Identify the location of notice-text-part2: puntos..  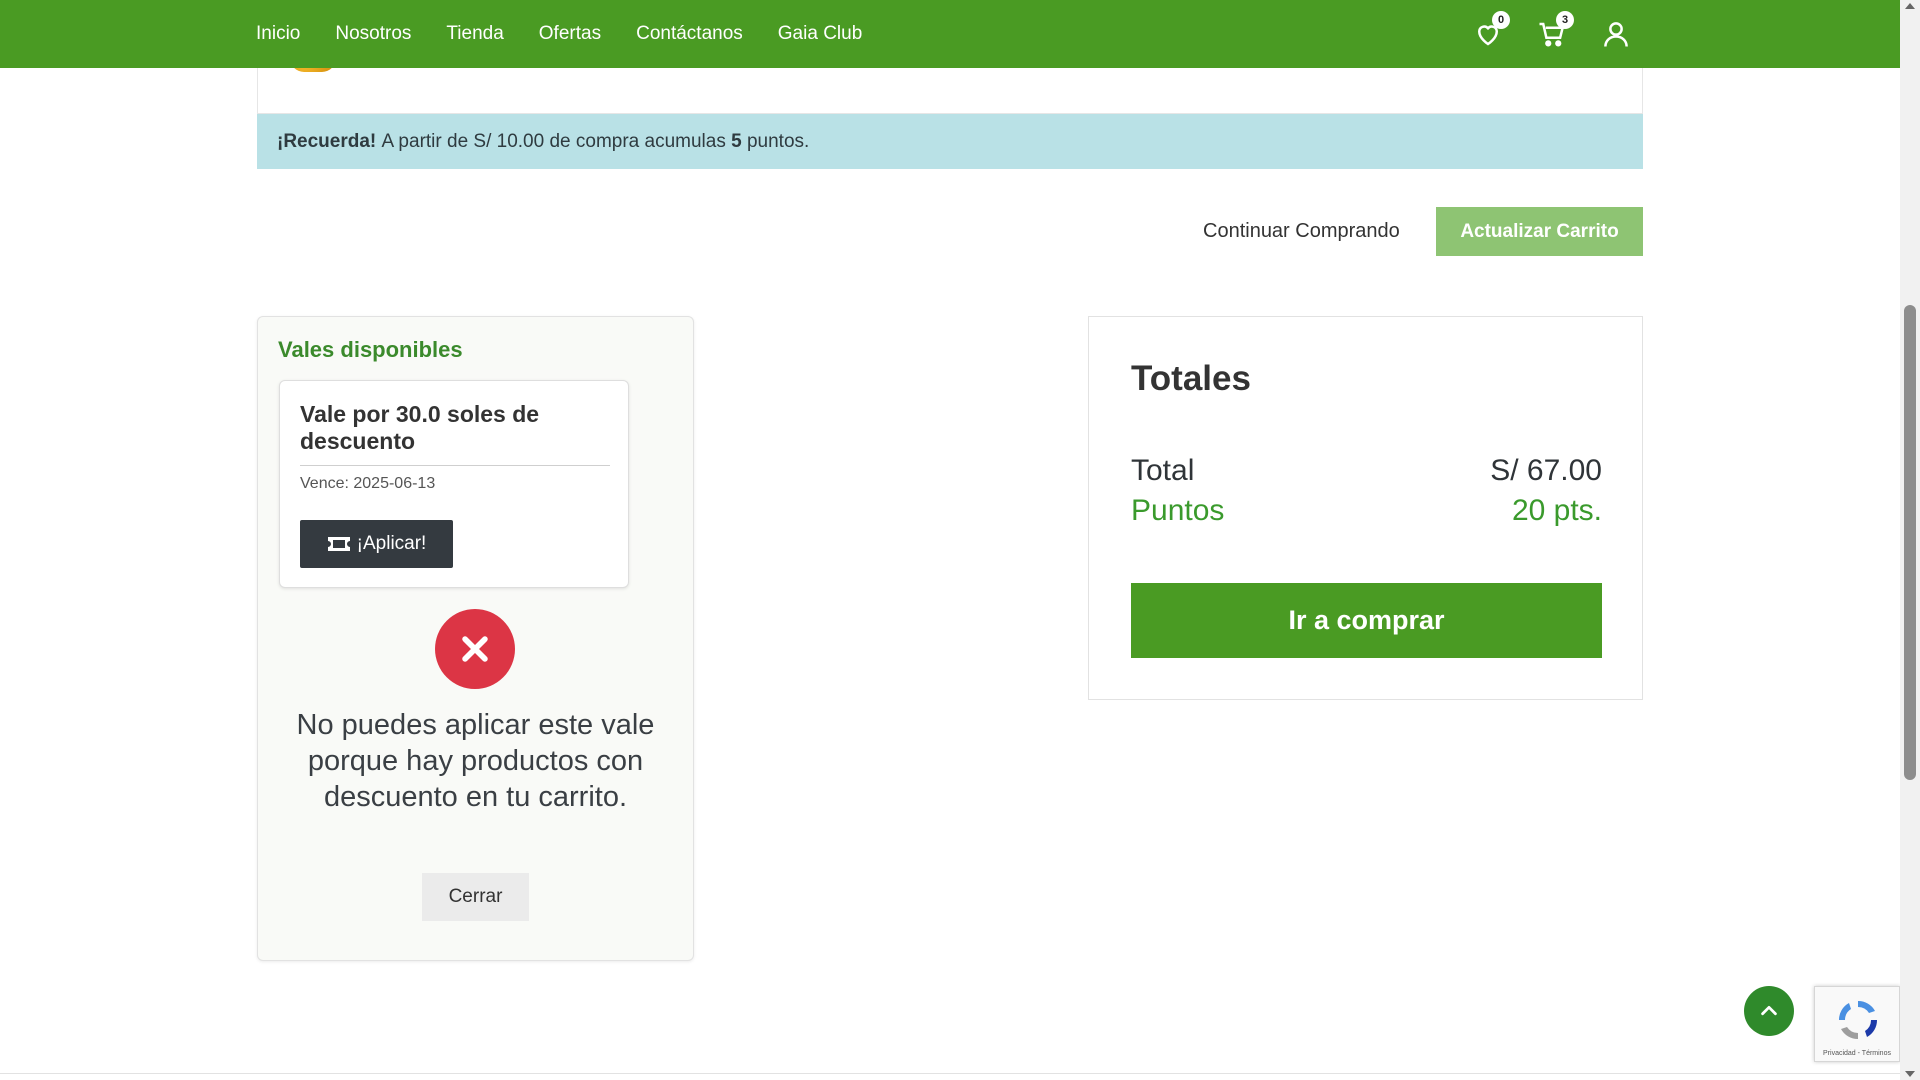
(778, 141).